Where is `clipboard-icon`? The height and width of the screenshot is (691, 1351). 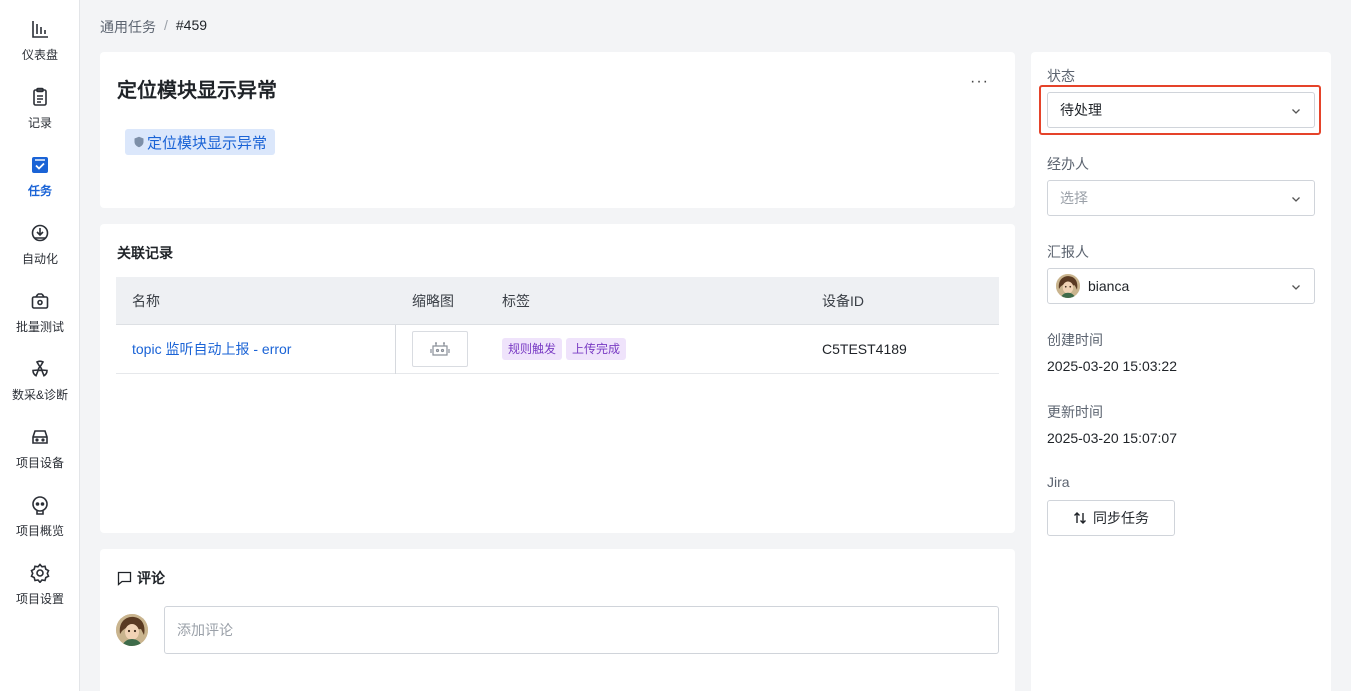
clipboard-icon is located at coordinates (40, 97).